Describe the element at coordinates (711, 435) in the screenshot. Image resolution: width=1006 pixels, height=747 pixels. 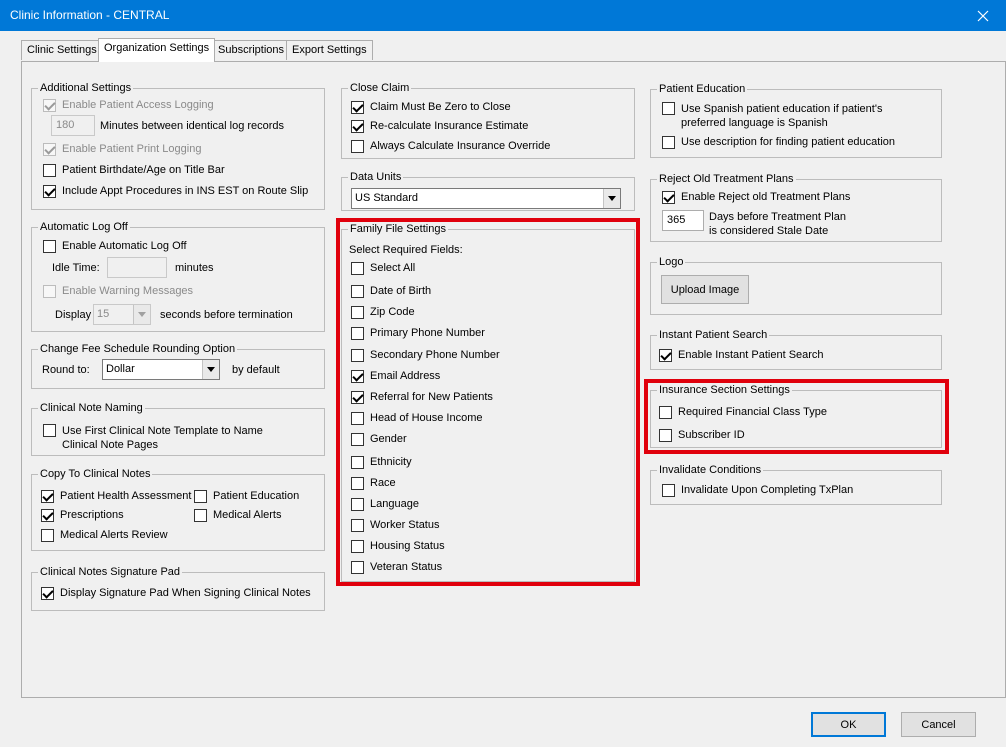
I see `checkbox-label: Subscriber ID` at that location.